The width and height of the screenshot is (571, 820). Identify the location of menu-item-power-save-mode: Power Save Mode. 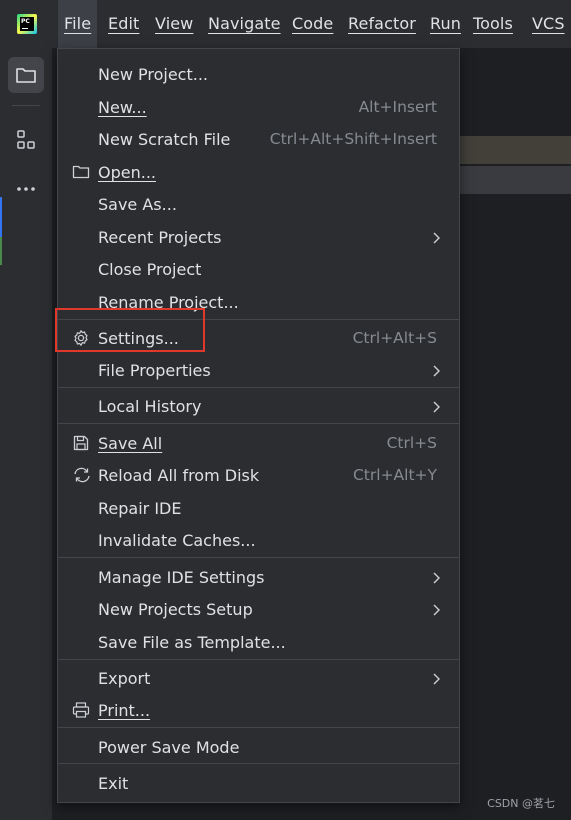
(258, 747).